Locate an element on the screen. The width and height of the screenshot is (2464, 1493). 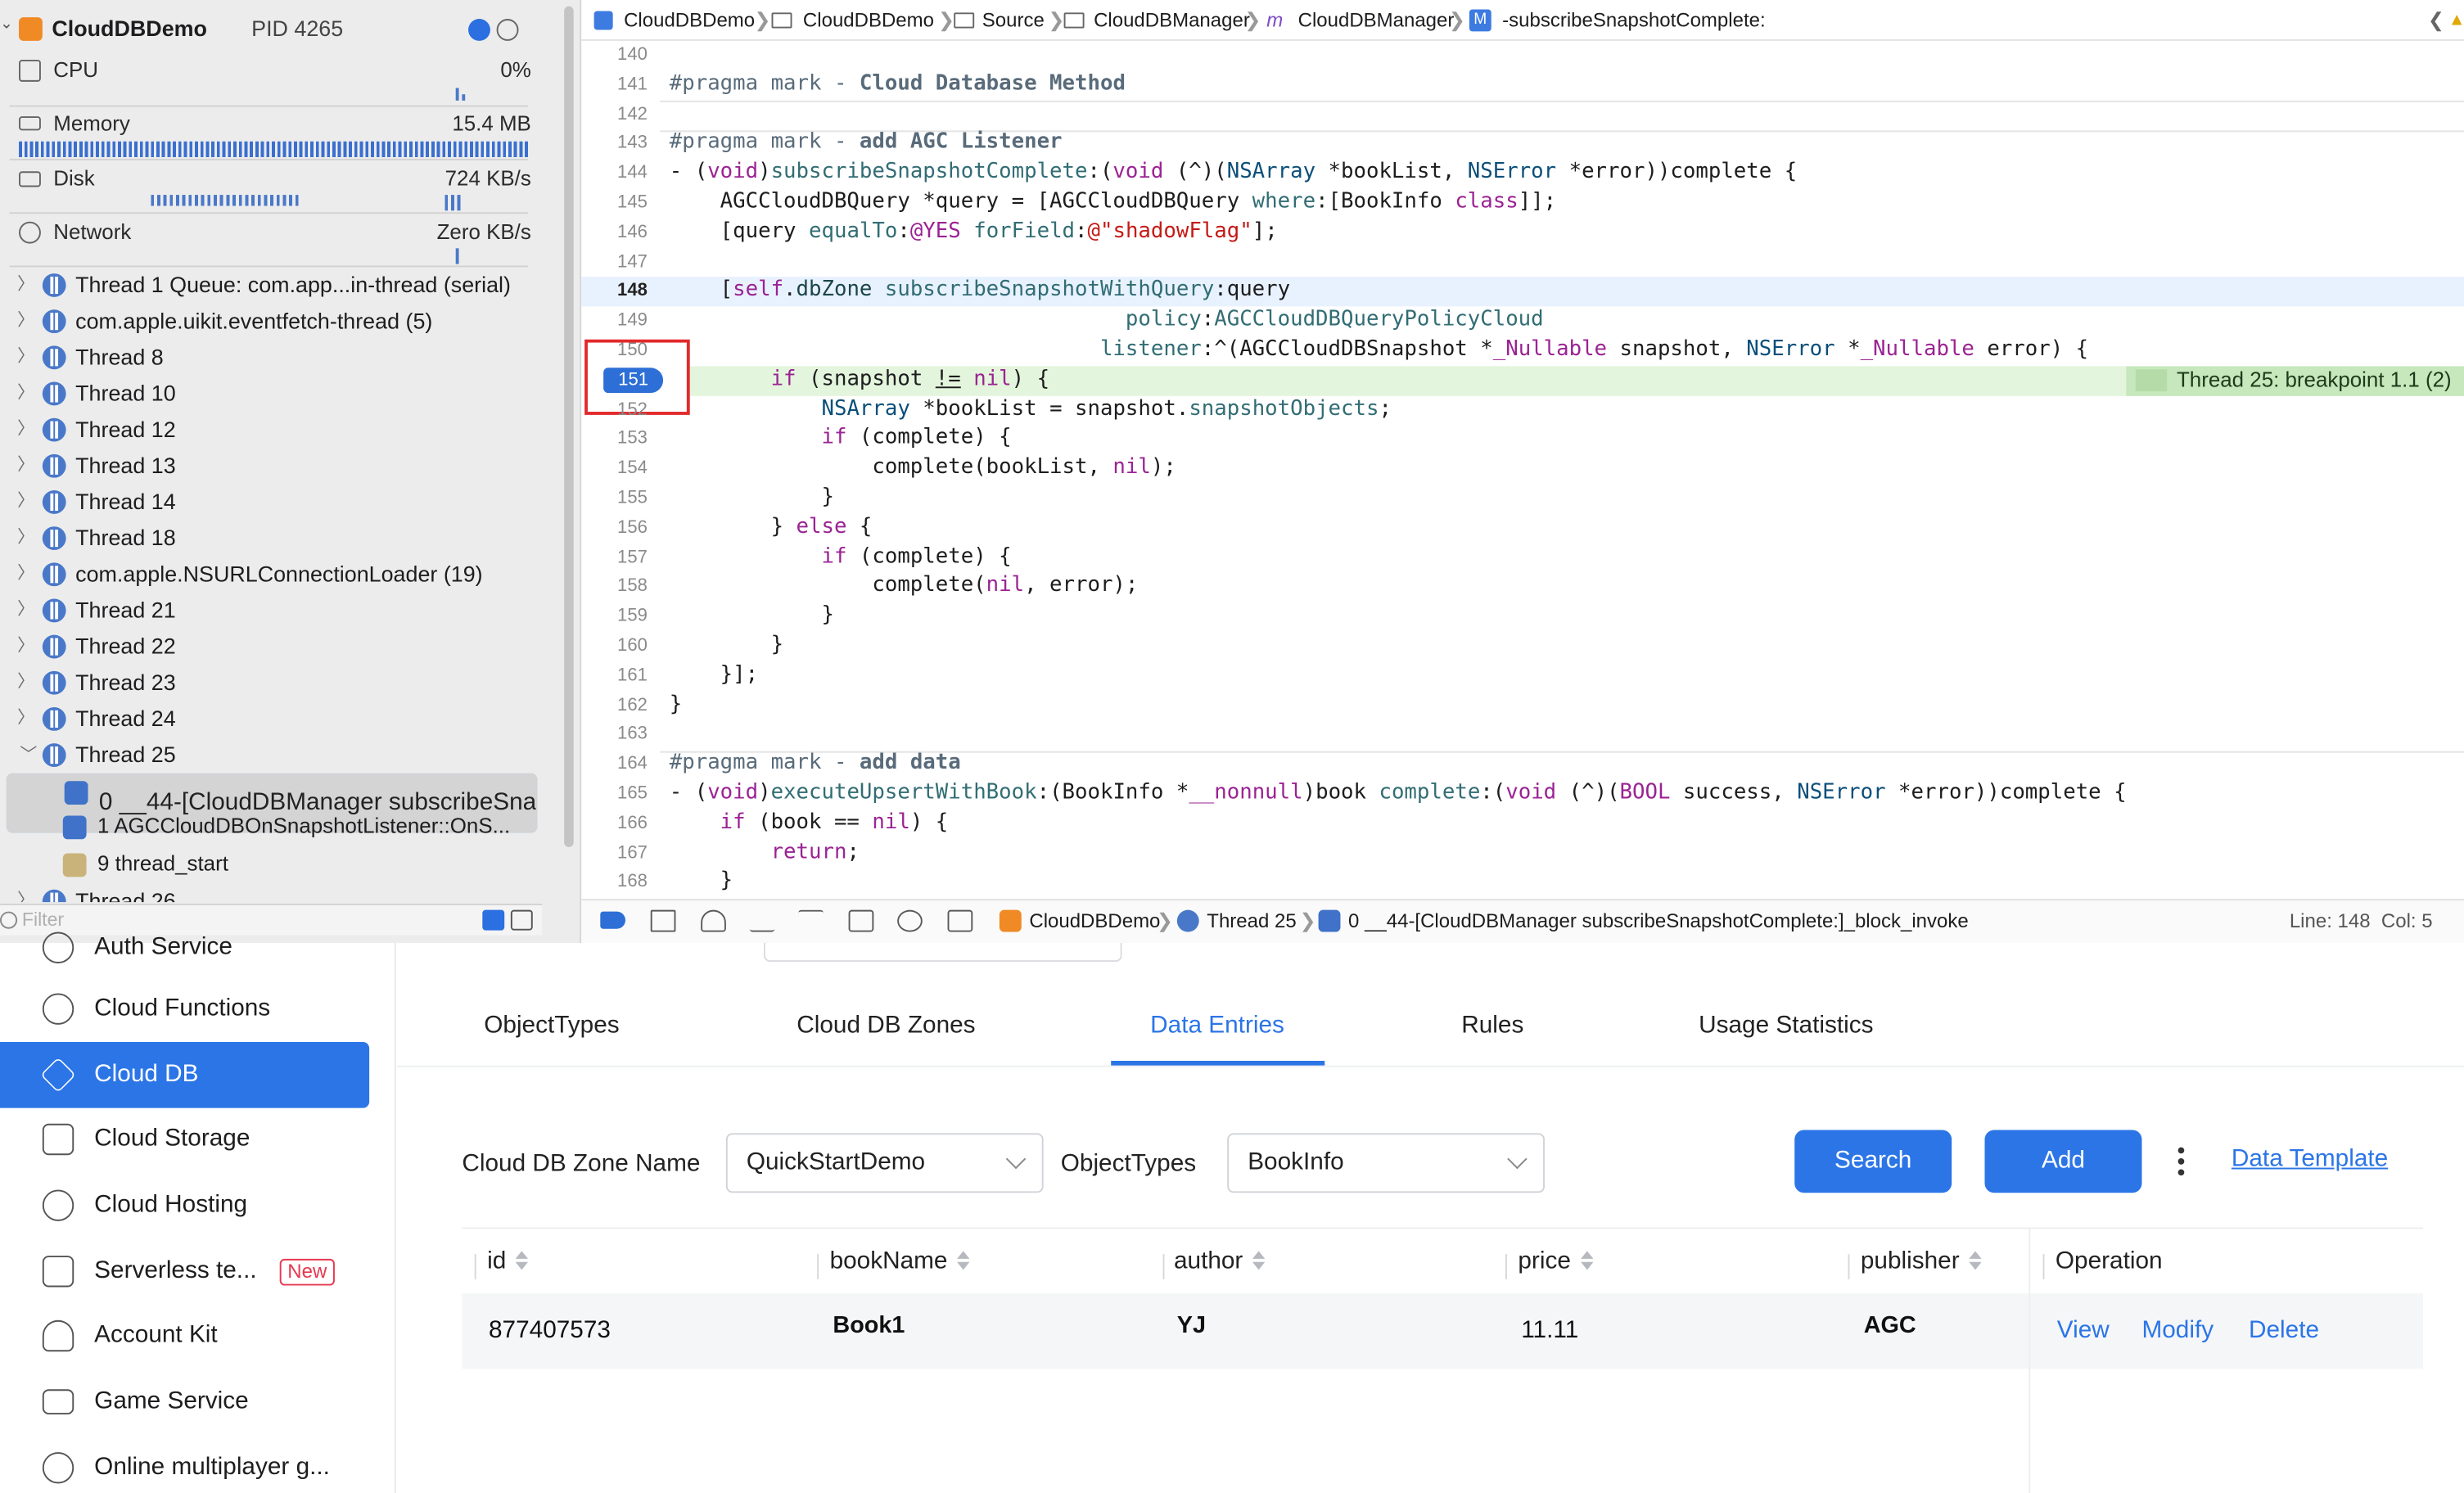
sidebar-item-auth-service: Auth Service is located at coordinates (185, 947).